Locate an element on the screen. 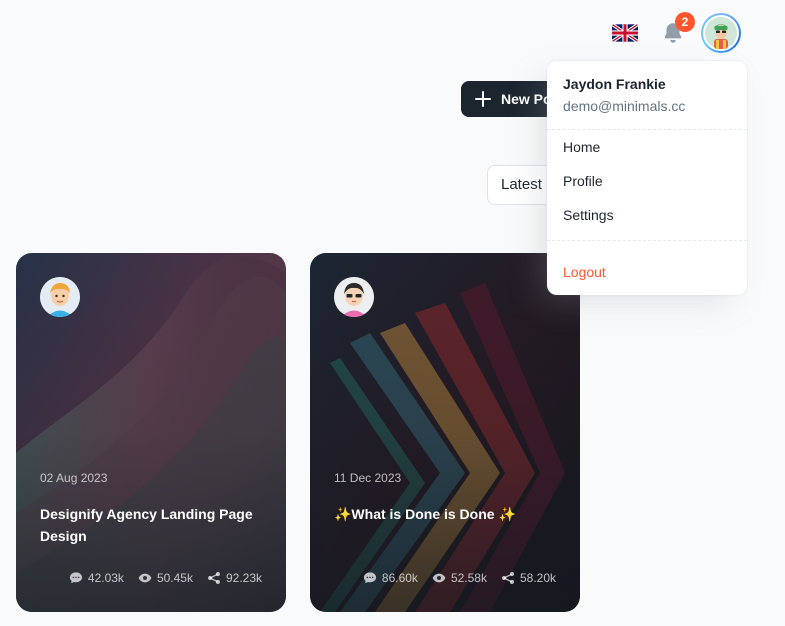  comments-count: 86.60k is located at coordinates (399, 578).